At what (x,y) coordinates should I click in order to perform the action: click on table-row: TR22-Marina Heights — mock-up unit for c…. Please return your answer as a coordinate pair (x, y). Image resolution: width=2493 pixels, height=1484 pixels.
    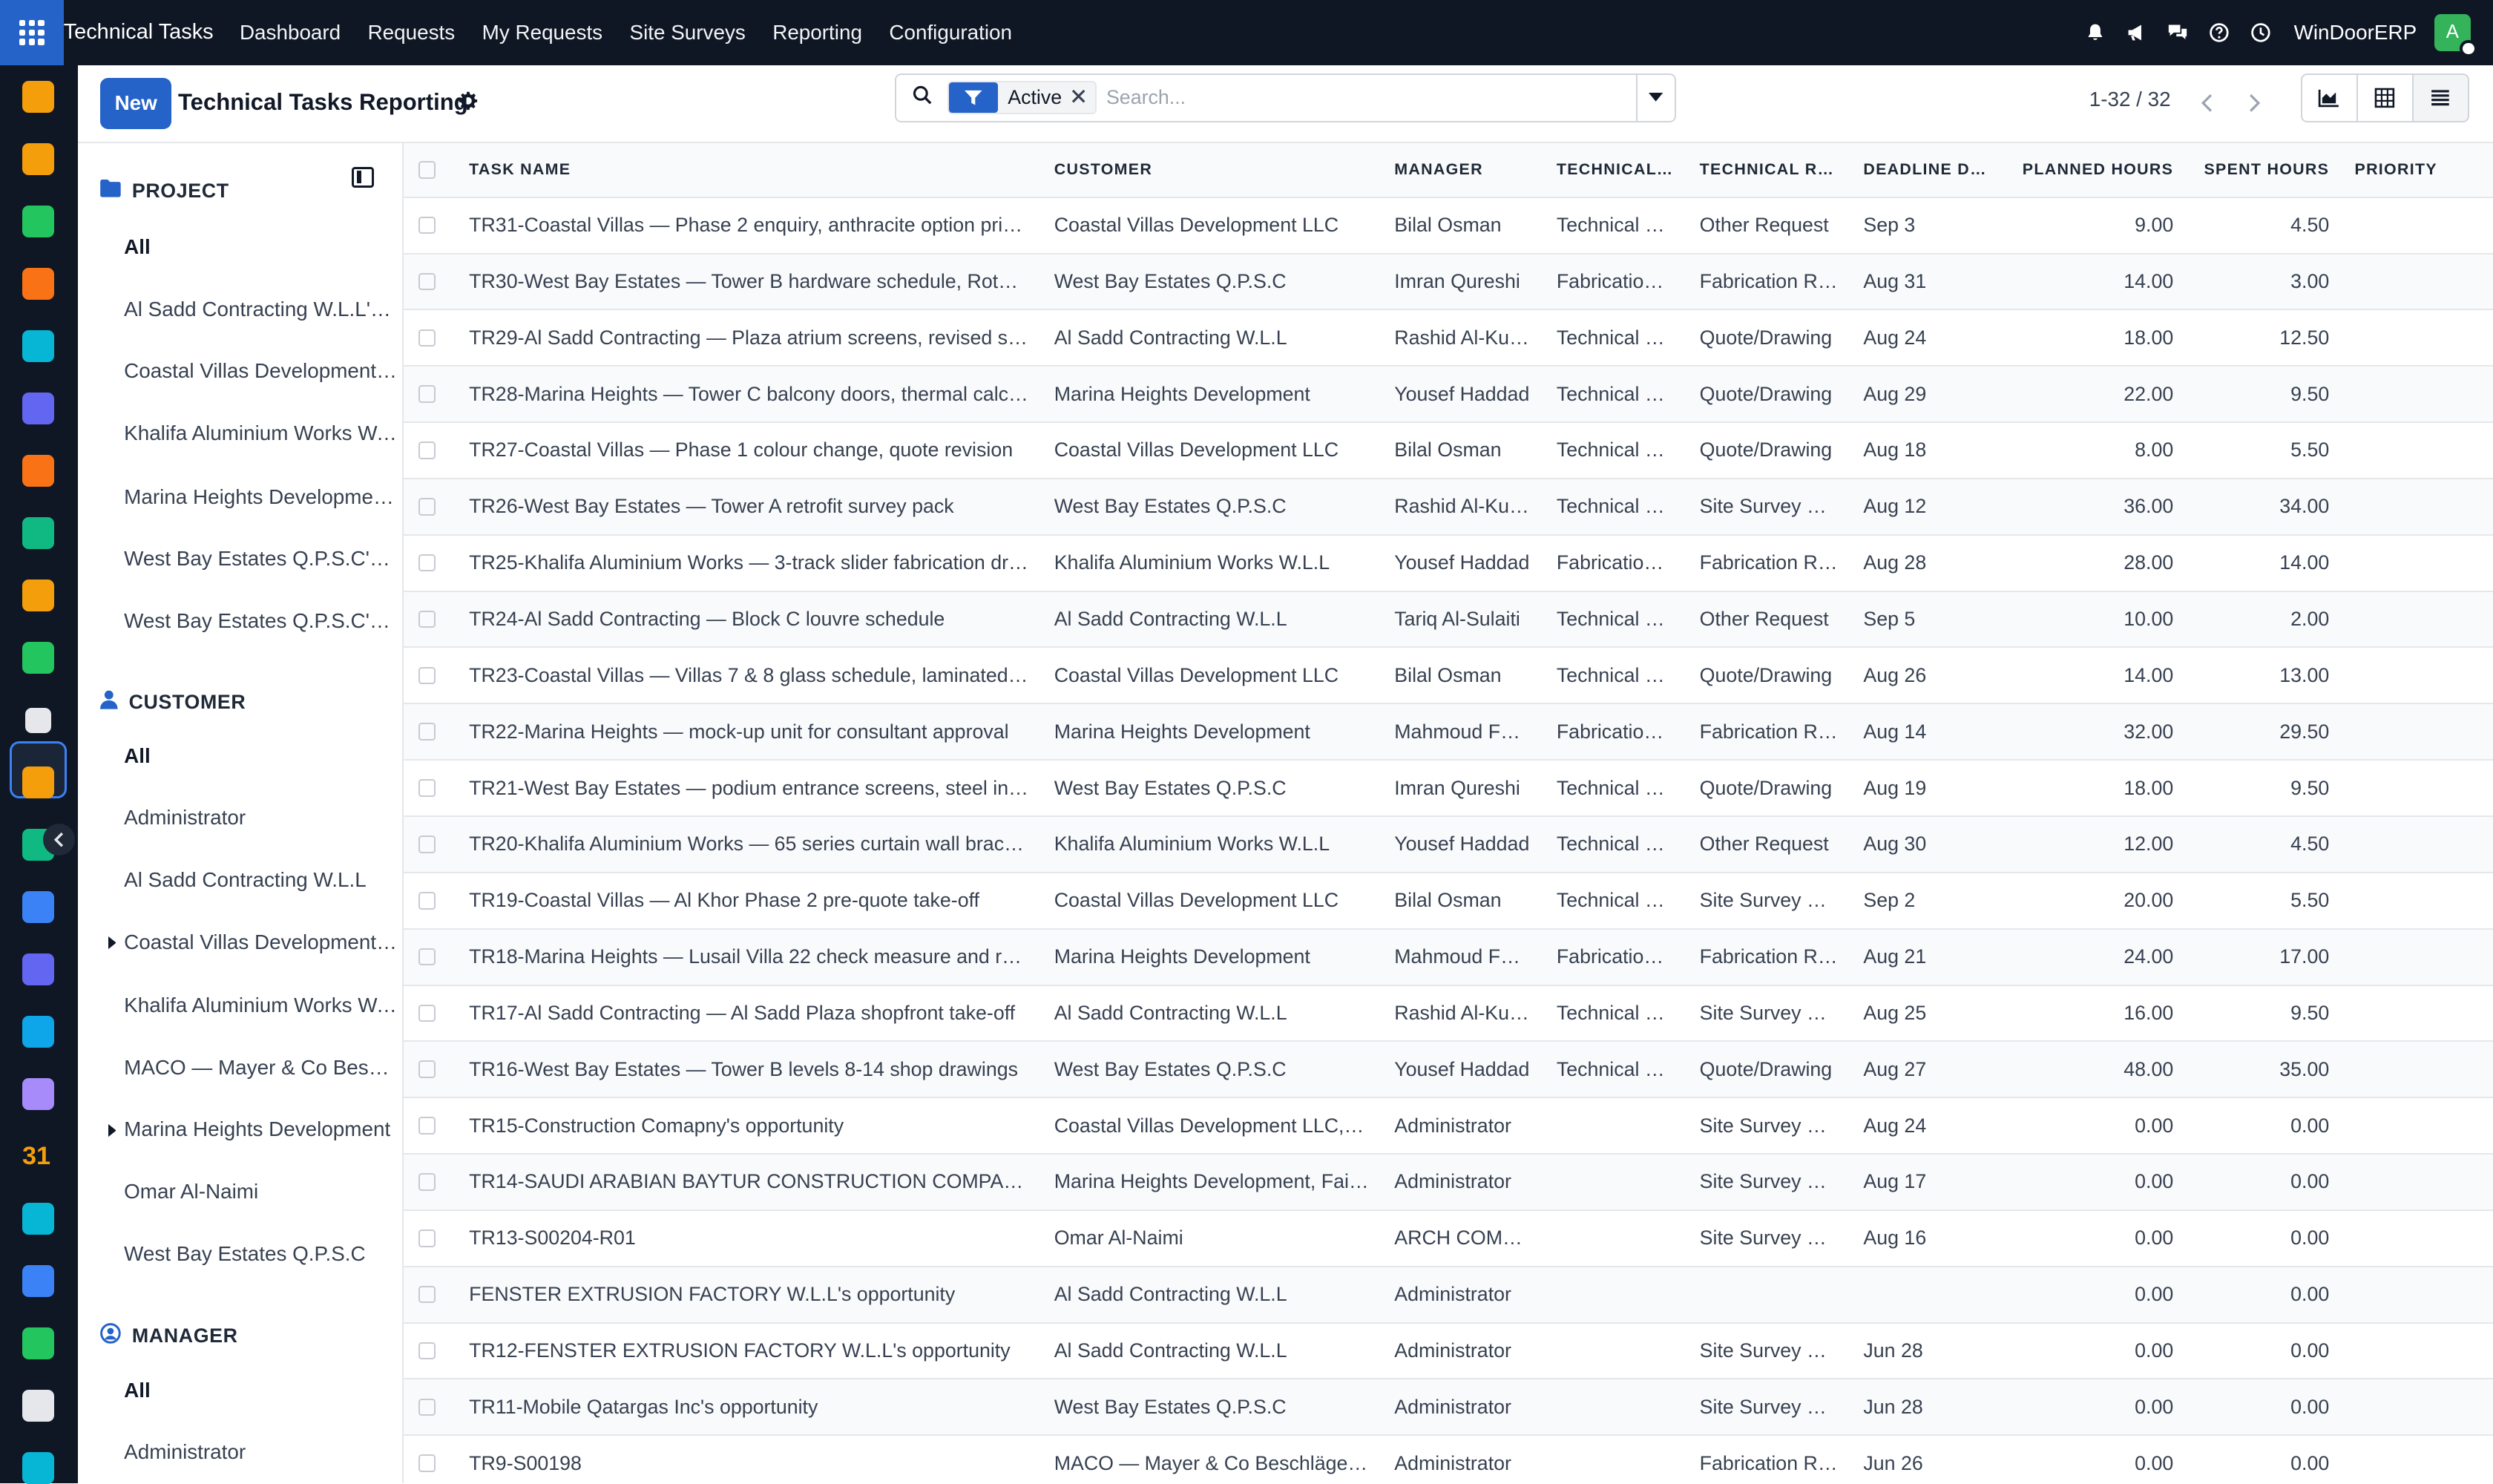
    Looking at the image, I should click on (1448, 732).